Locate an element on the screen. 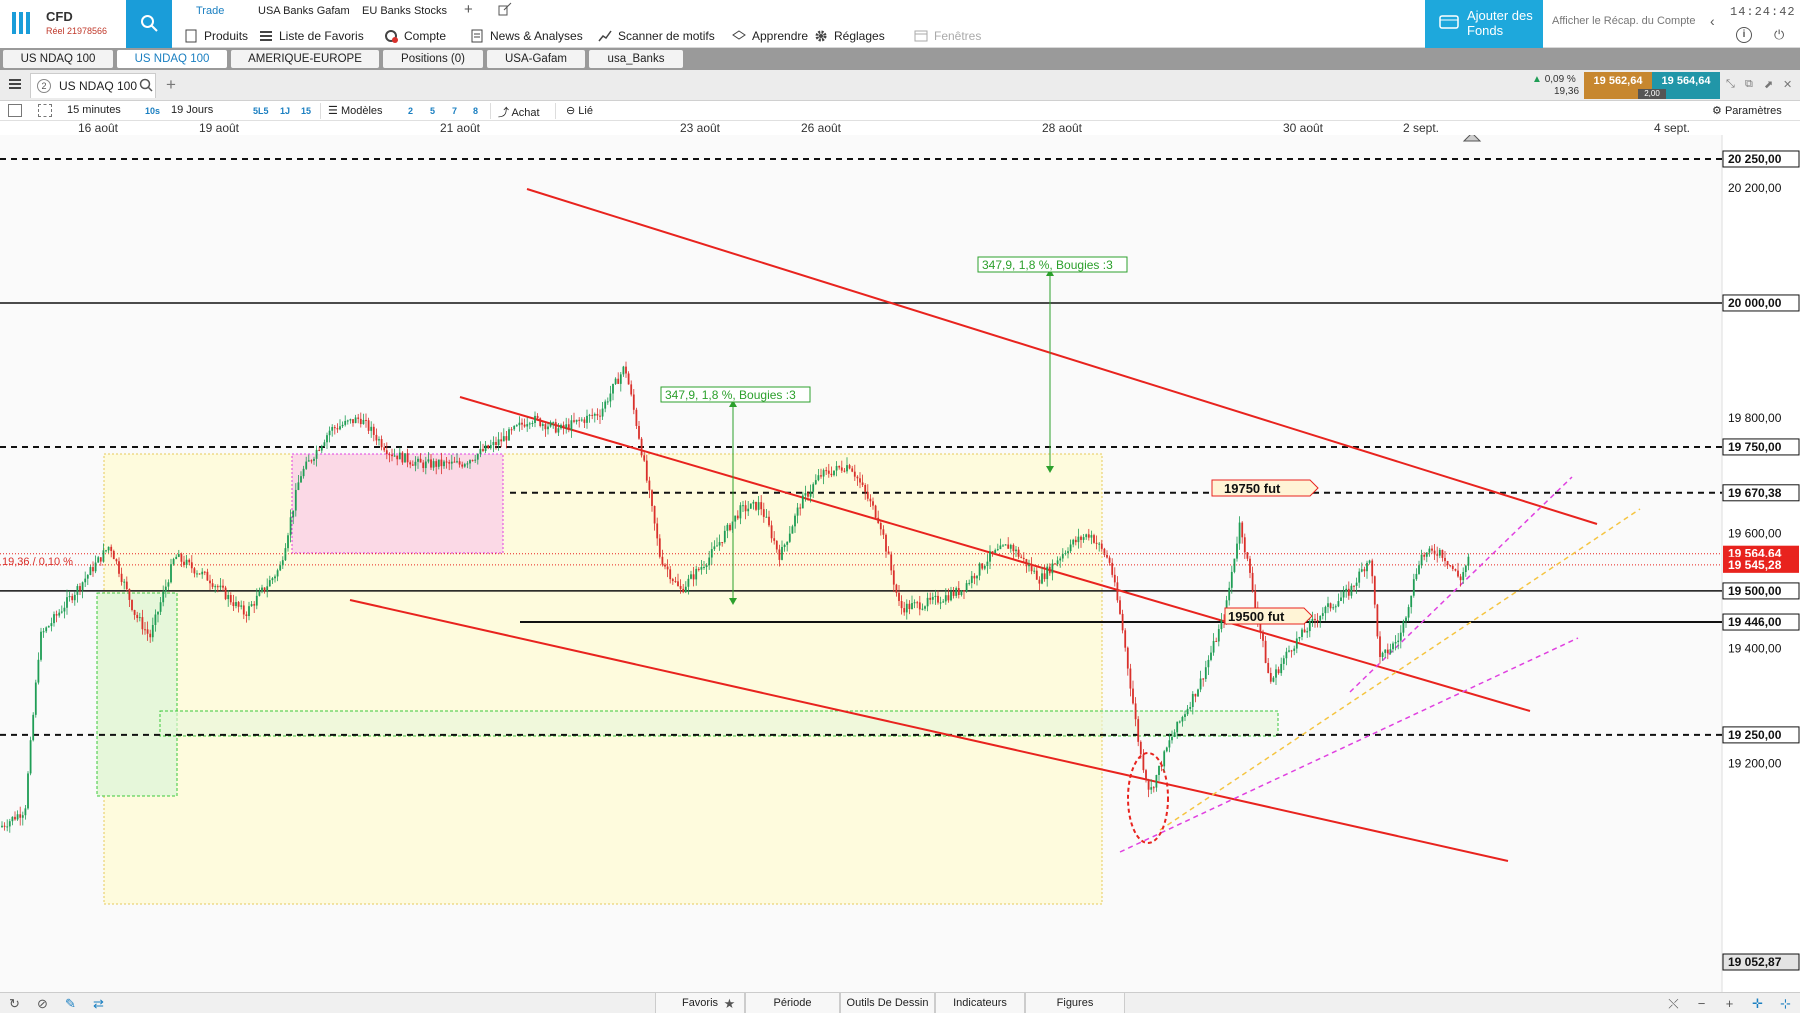 Image resolution: width=1800 pixels, height=1013 pixels. info-icon: i is located at coordinates (1744, 35).